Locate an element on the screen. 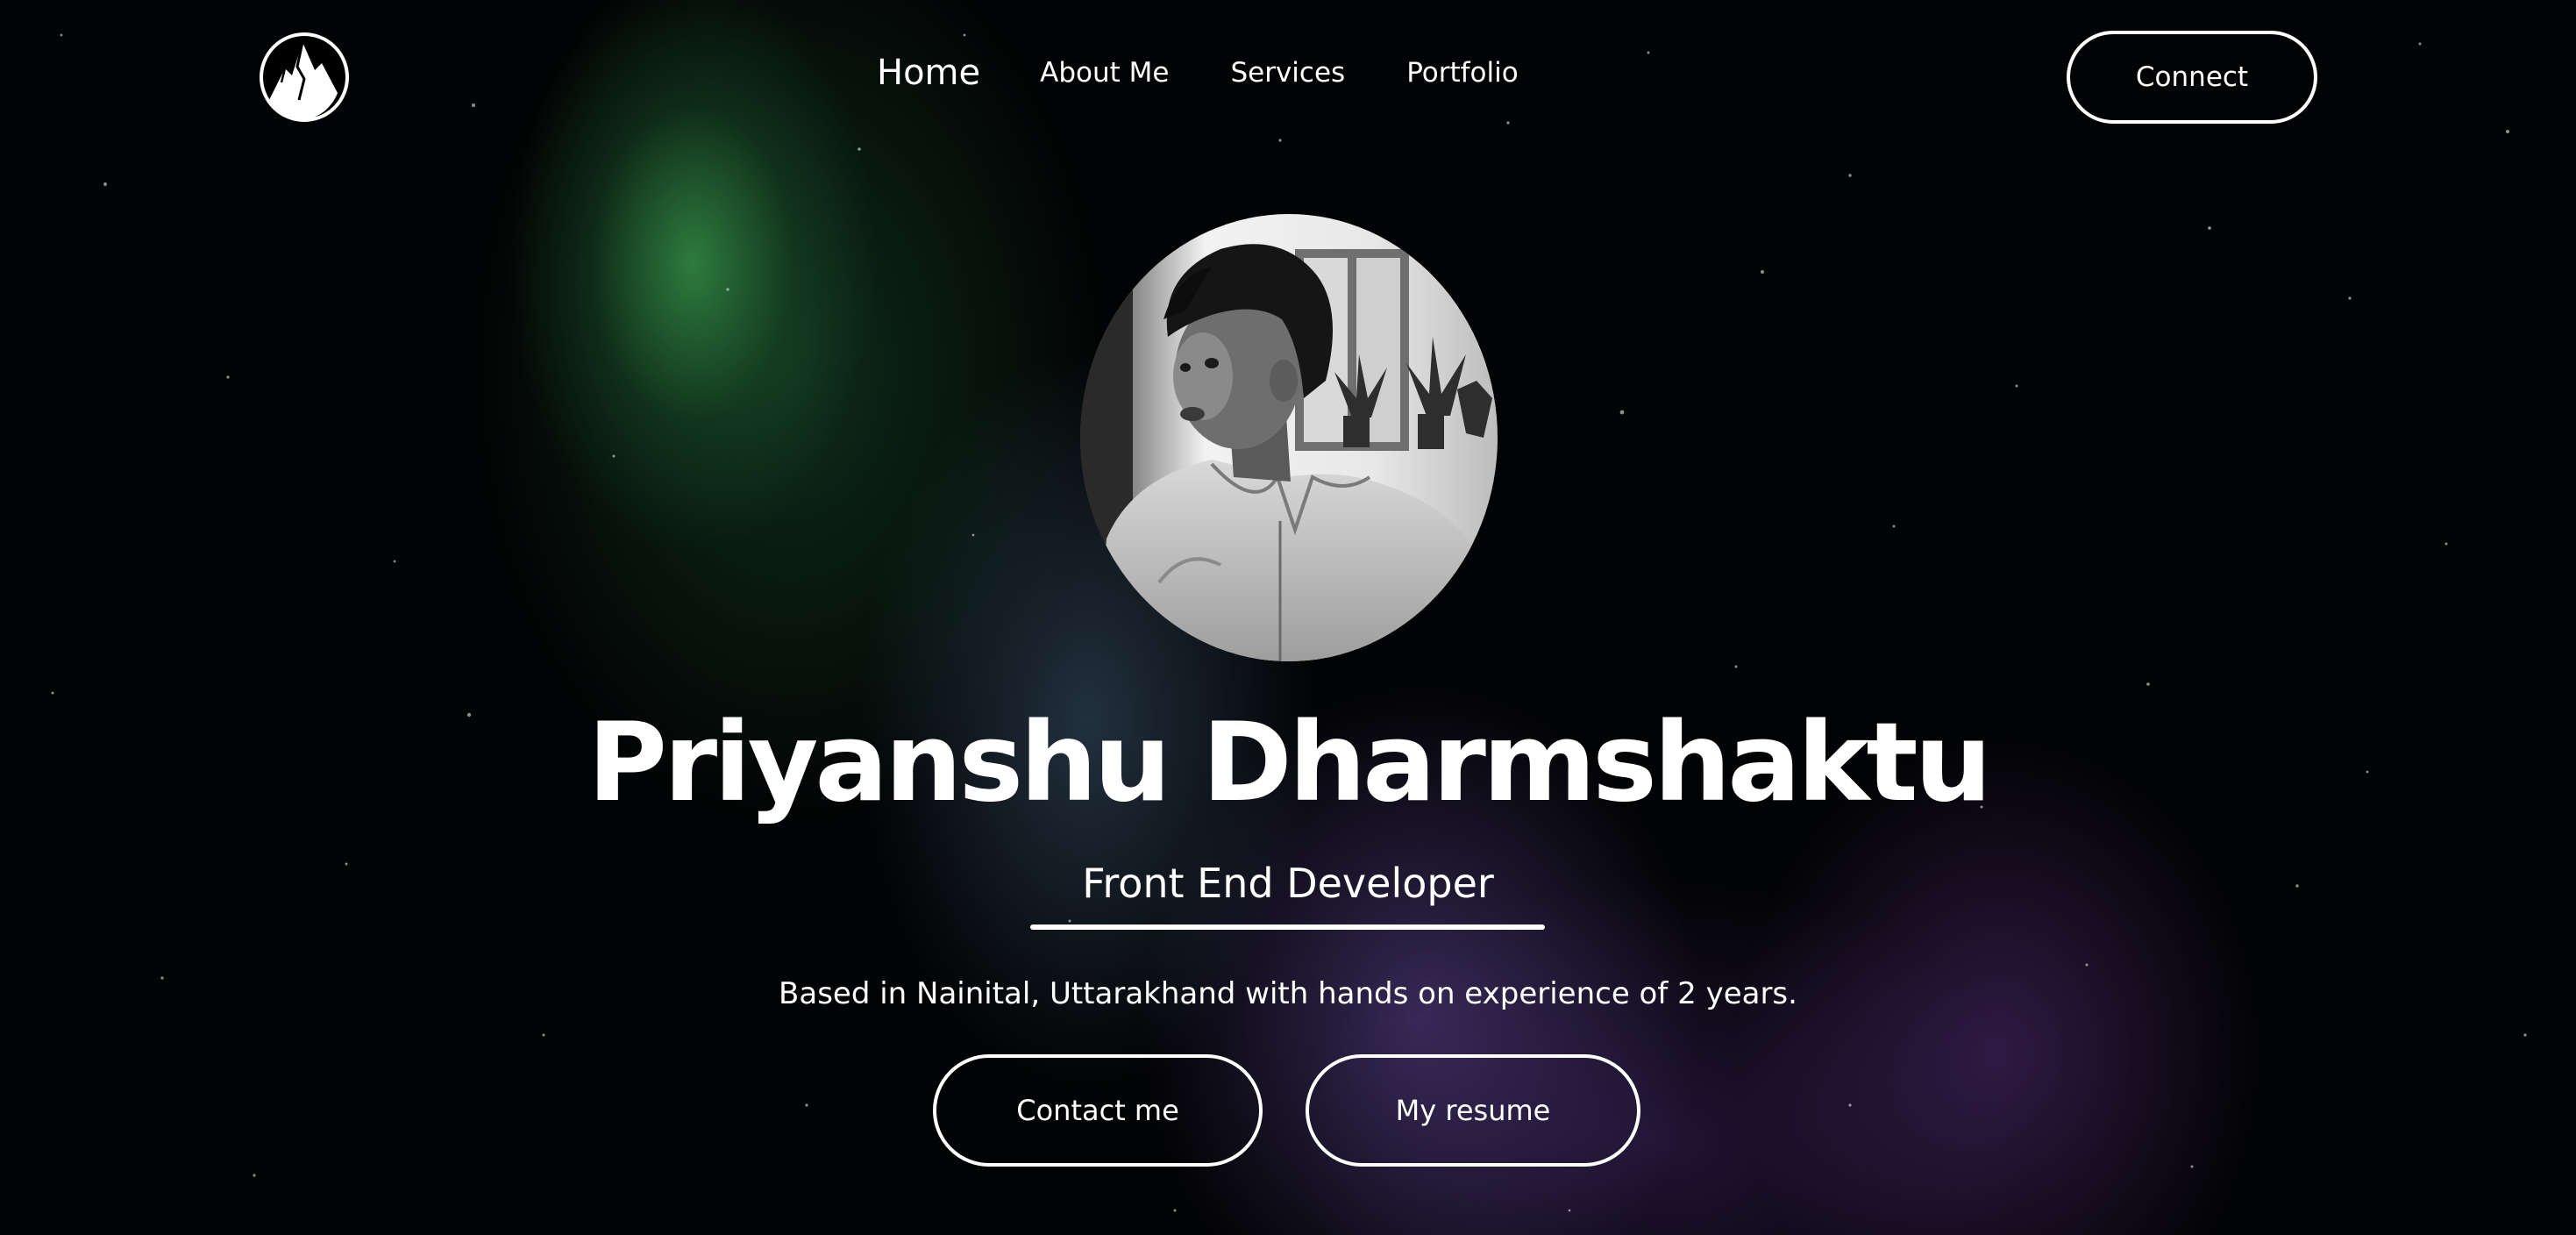  nav-link-services: Services is located at coordinates (1287, 73).